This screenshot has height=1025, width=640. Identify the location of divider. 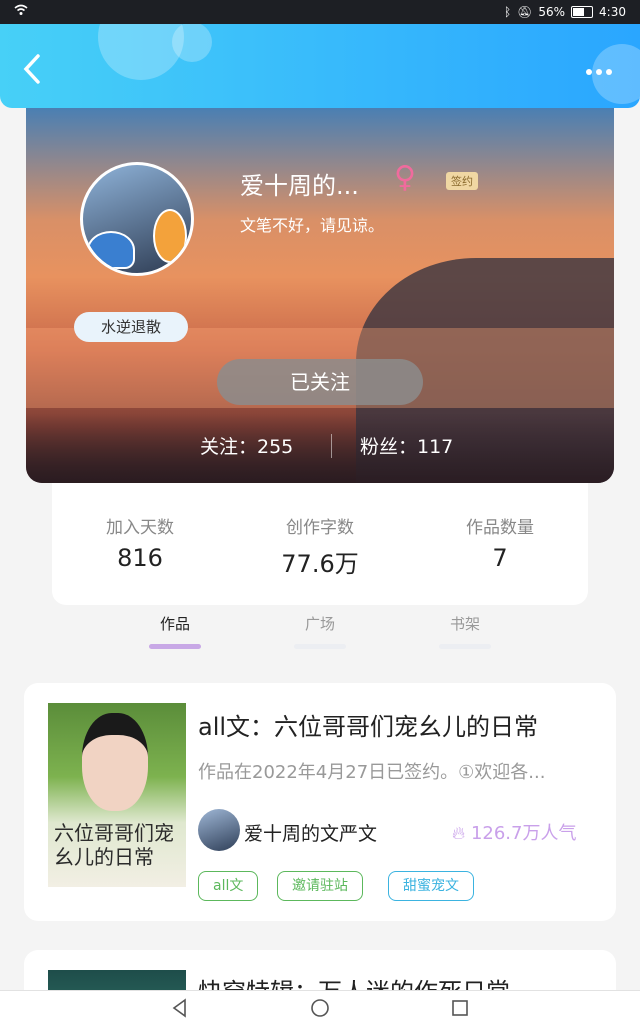
(331, 446).